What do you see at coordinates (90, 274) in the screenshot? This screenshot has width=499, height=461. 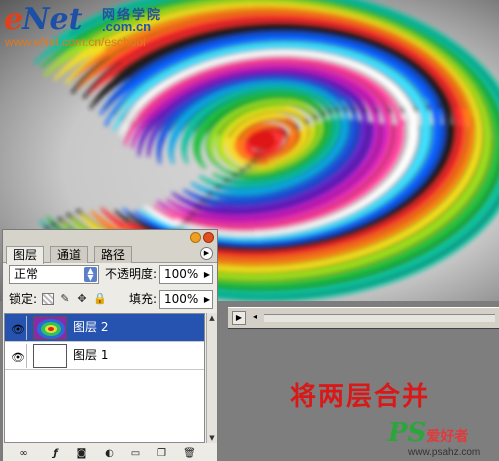 I see `chevron-updown-icon: ▲ ▼` at bounding box center [90, 274].